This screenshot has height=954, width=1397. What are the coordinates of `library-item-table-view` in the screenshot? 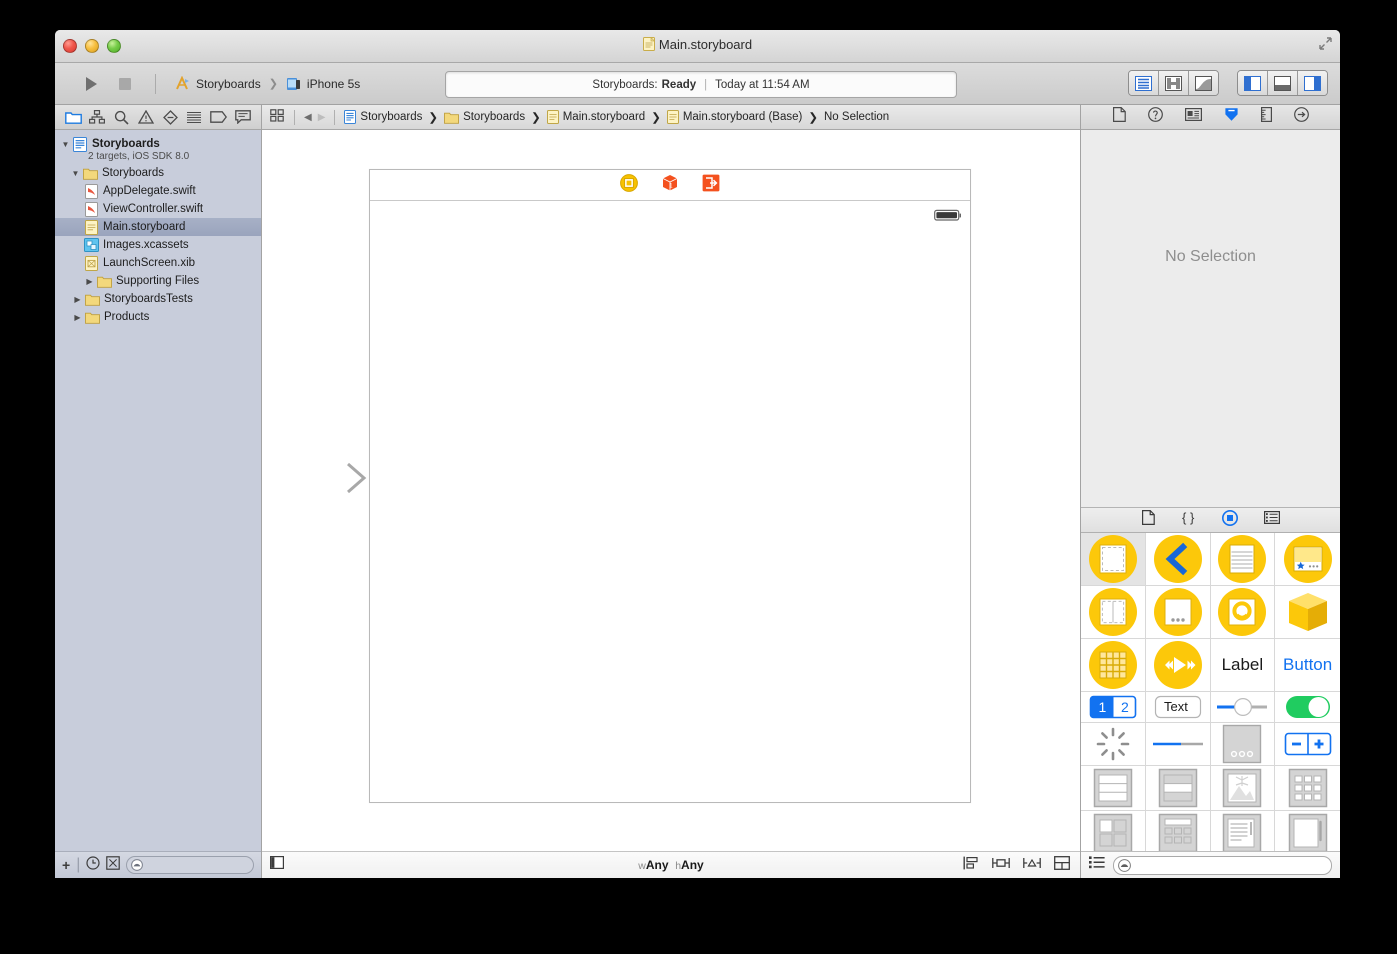 It's located at (1113, 788).